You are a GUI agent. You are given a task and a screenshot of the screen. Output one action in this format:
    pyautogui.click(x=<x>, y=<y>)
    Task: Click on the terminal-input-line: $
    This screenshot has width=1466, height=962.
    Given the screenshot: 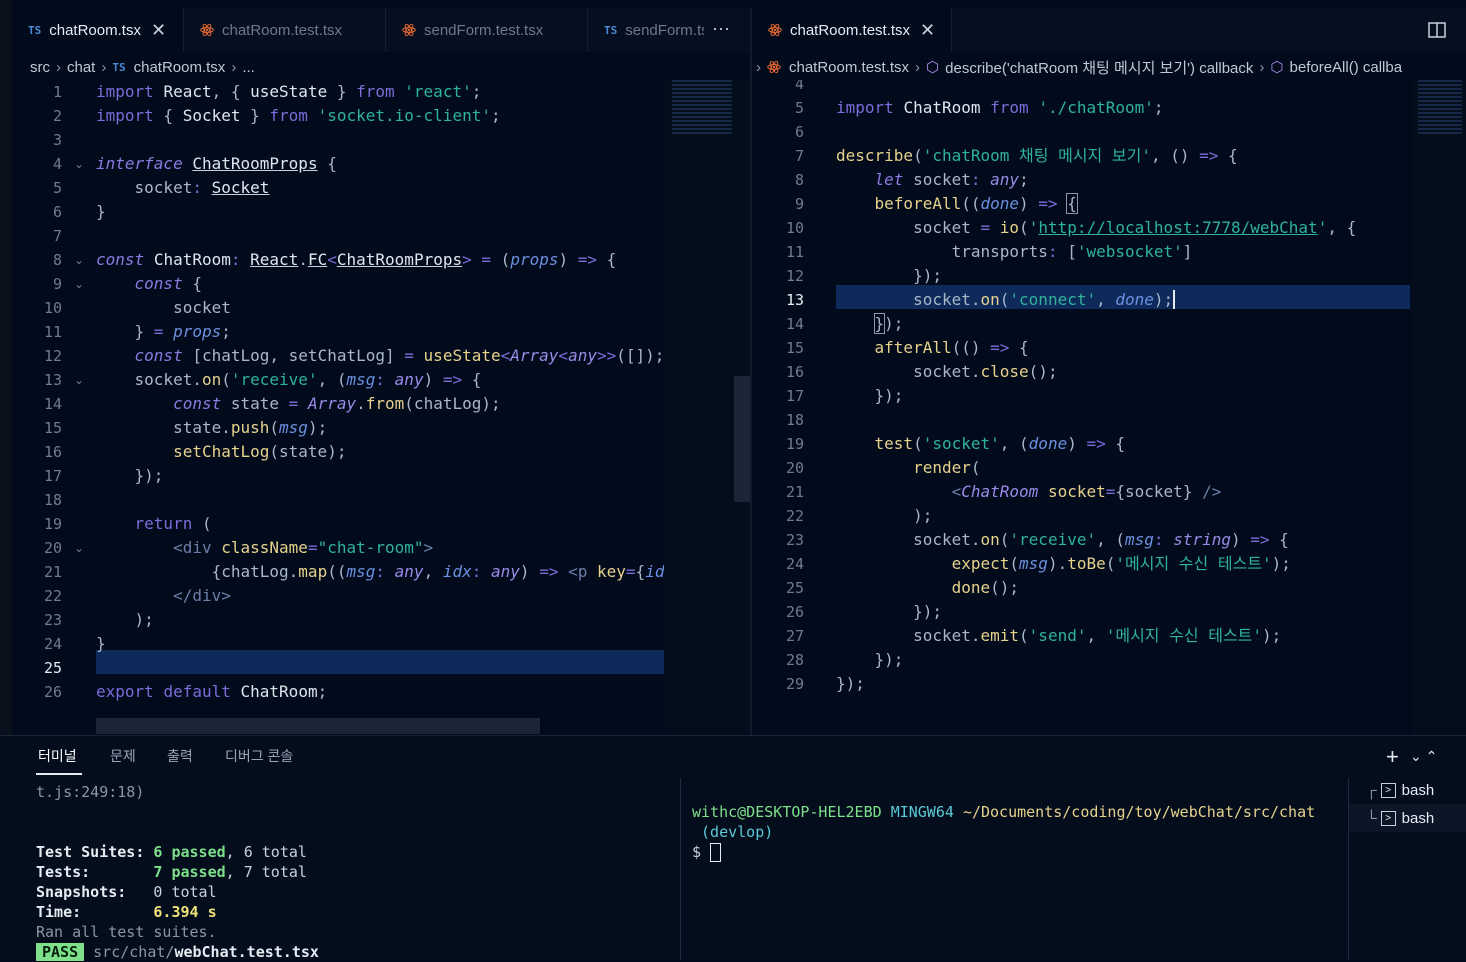 What is the action you would take?
    pyautogui.click(x=707, y=852)
    